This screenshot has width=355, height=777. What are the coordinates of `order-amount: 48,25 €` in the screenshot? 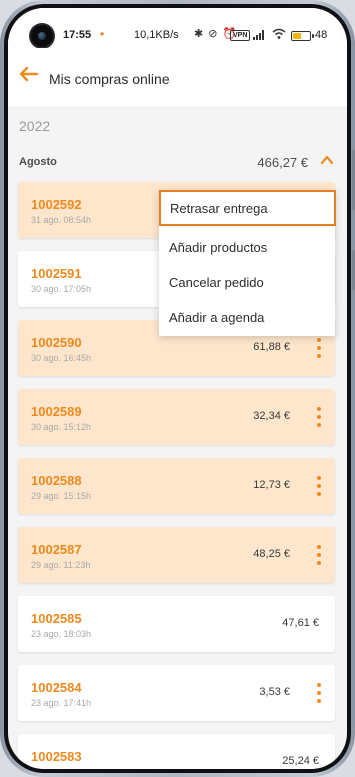 It's located at (271, 554).